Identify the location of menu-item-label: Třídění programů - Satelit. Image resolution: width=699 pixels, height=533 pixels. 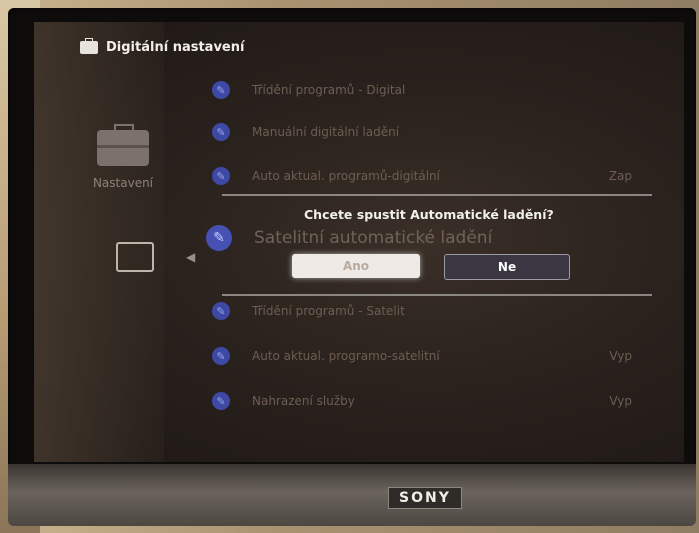
(328, 311).